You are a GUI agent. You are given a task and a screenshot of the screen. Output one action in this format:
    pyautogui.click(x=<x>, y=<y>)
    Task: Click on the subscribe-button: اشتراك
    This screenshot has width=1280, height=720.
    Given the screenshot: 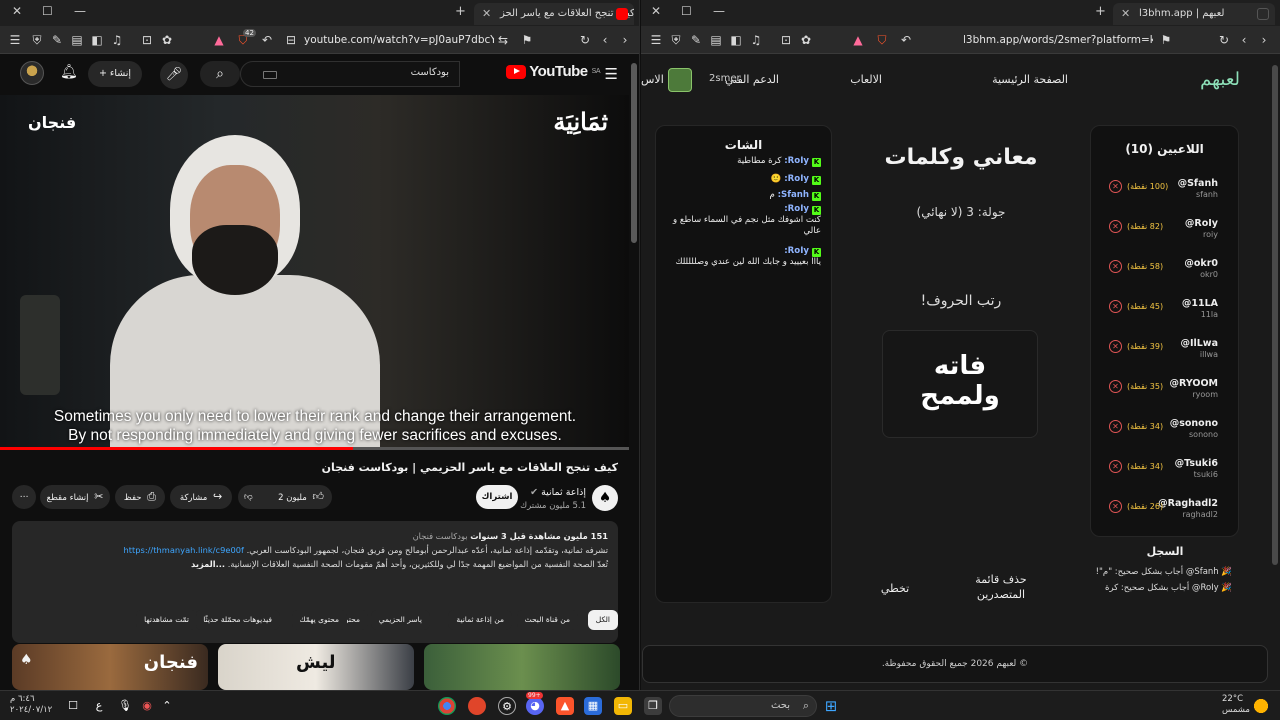 What is the action you would take?
    pyautogui.click(x=497, y=497)
    